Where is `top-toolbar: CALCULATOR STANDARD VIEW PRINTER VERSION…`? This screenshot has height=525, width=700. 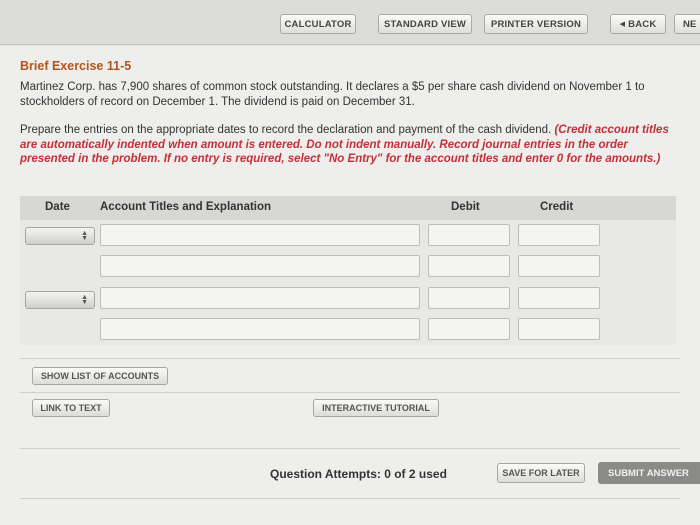
top-toolbar: CALCULATOR STANDARD VIEW PRINTER VERSION… is located at coordinates (350, 22).